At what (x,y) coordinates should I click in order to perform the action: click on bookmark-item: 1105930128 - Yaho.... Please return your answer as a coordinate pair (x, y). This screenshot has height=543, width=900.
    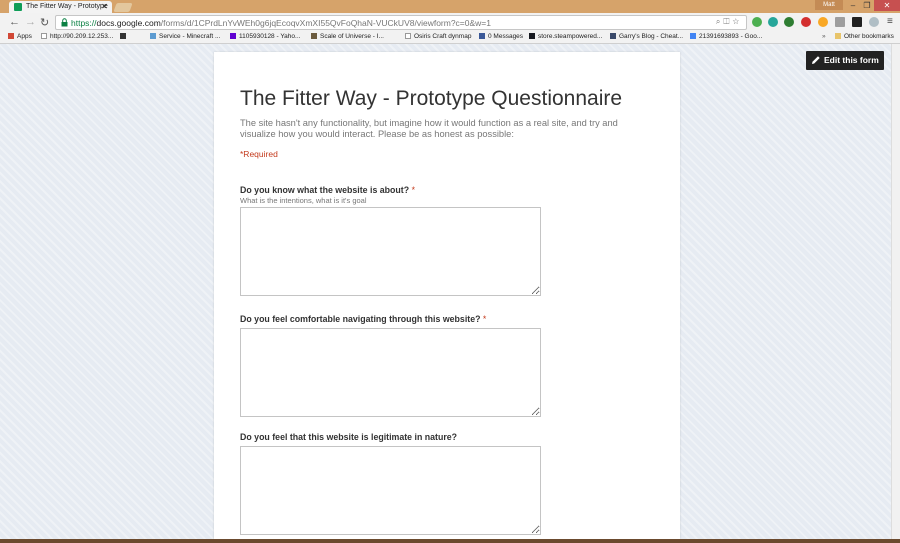
    Looking at the image, I should click on (265, 36).